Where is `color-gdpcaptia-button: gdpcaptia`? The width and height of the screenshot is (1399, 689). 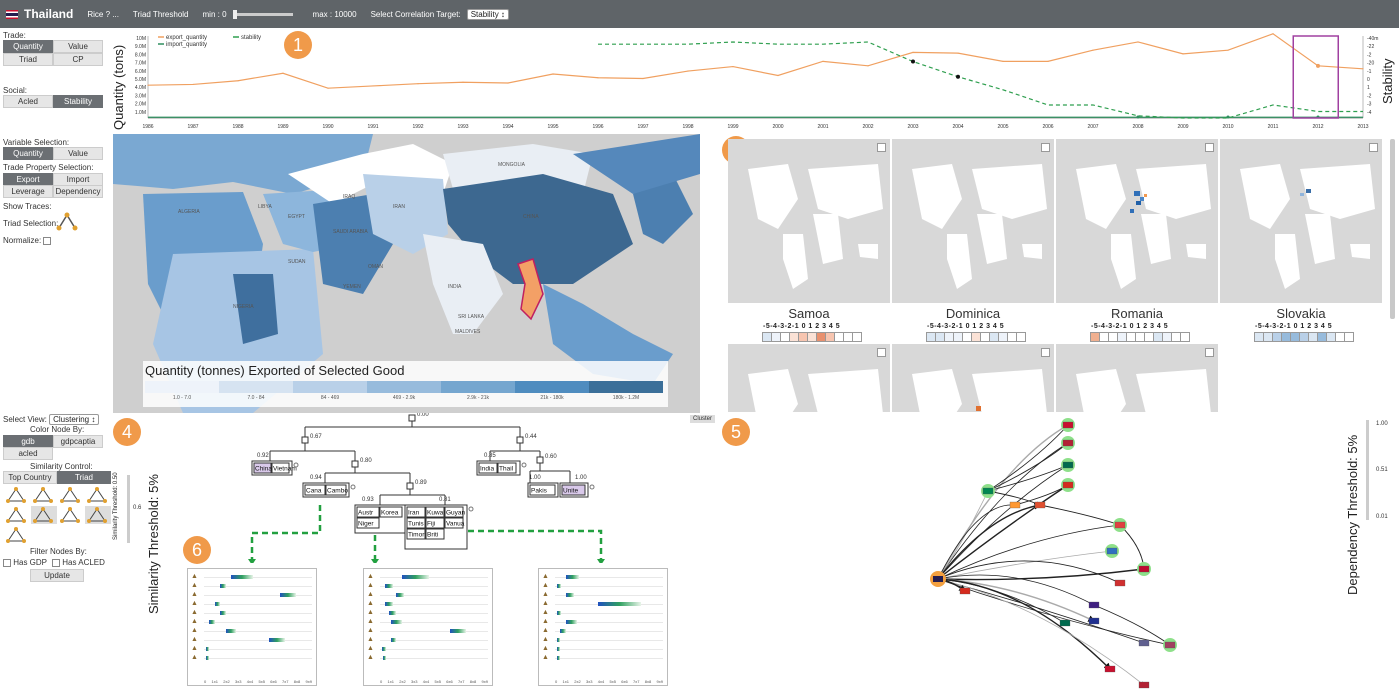 color-gdpcaptia-button: gdpcaptia is located at coordinates (78, 441).